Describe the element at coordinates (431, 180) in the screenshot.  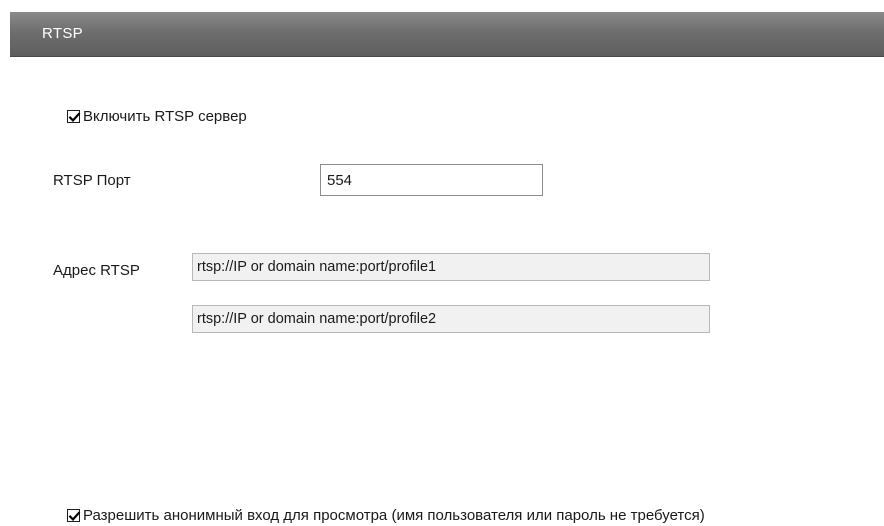
I see `rtsp-port-input` at that location.